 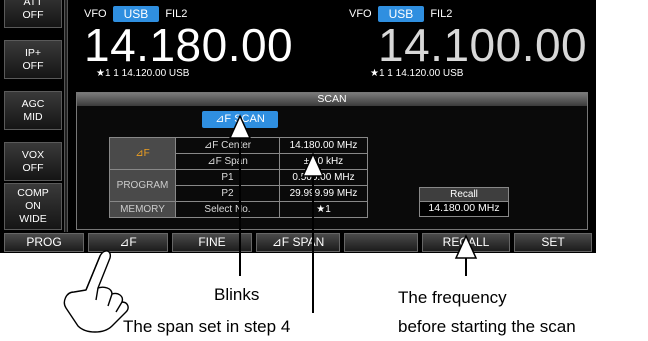 What do you see at coordinates (313, 232) in the screenshot?
I see `span-arrow-icon` at bounding box center [313, 232].